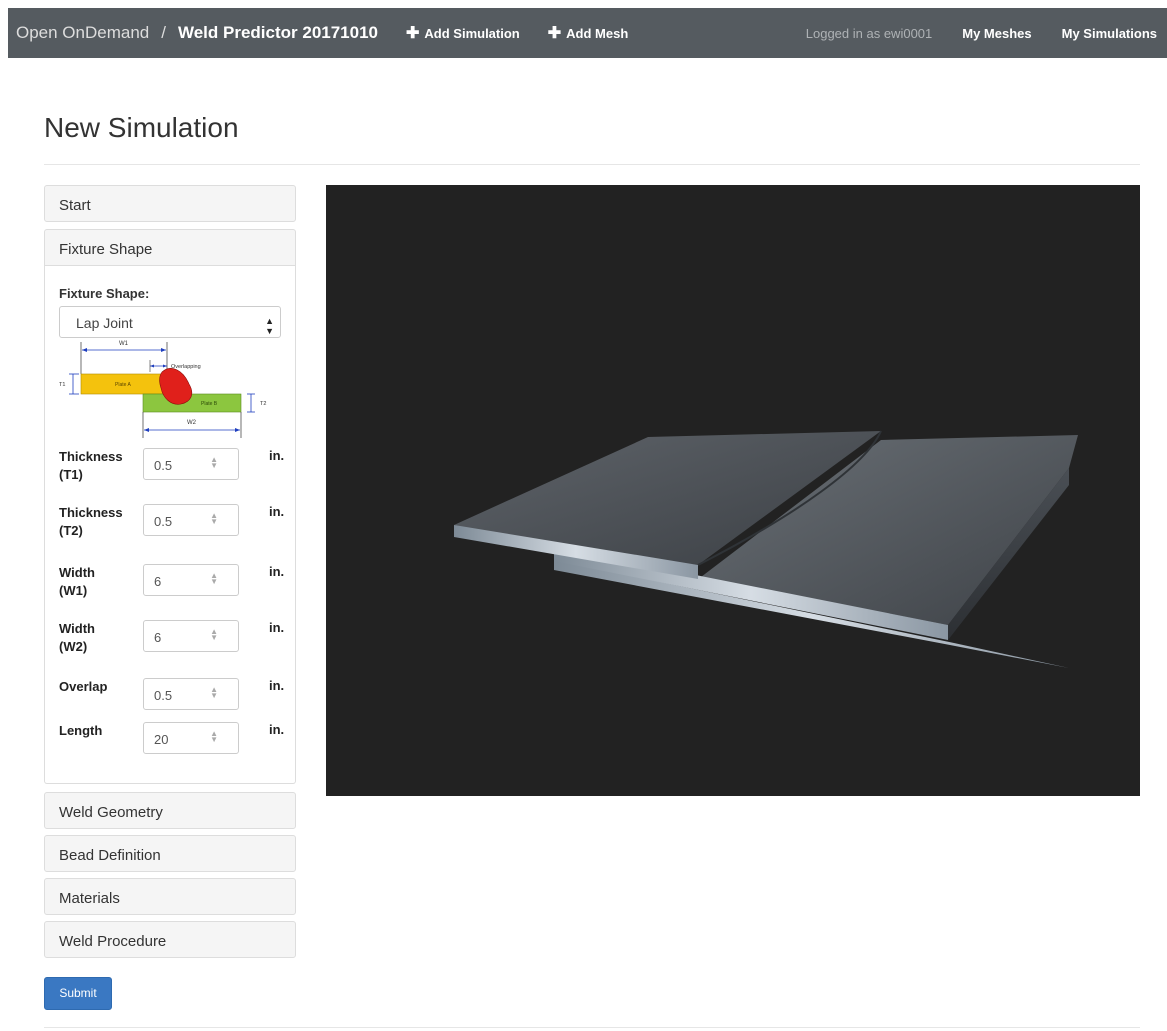 The image size is (1167, 1031). I want to click on add-simulation-link: ✚ Add Simulation, so click(463, 33).